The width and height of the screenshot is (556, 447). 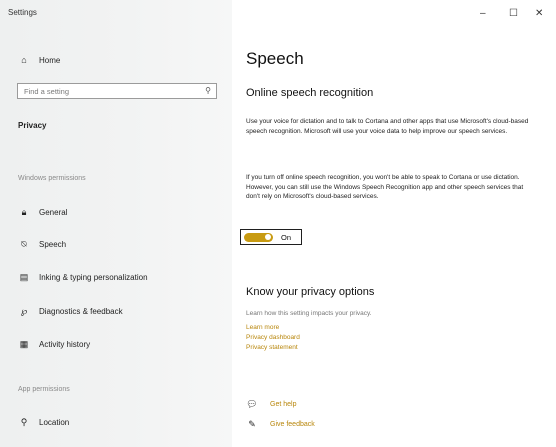 What do you see at coordinates (46, 91) in the screenshot?
I see `search-input: Find a setting` at bounding box center [46, 91].